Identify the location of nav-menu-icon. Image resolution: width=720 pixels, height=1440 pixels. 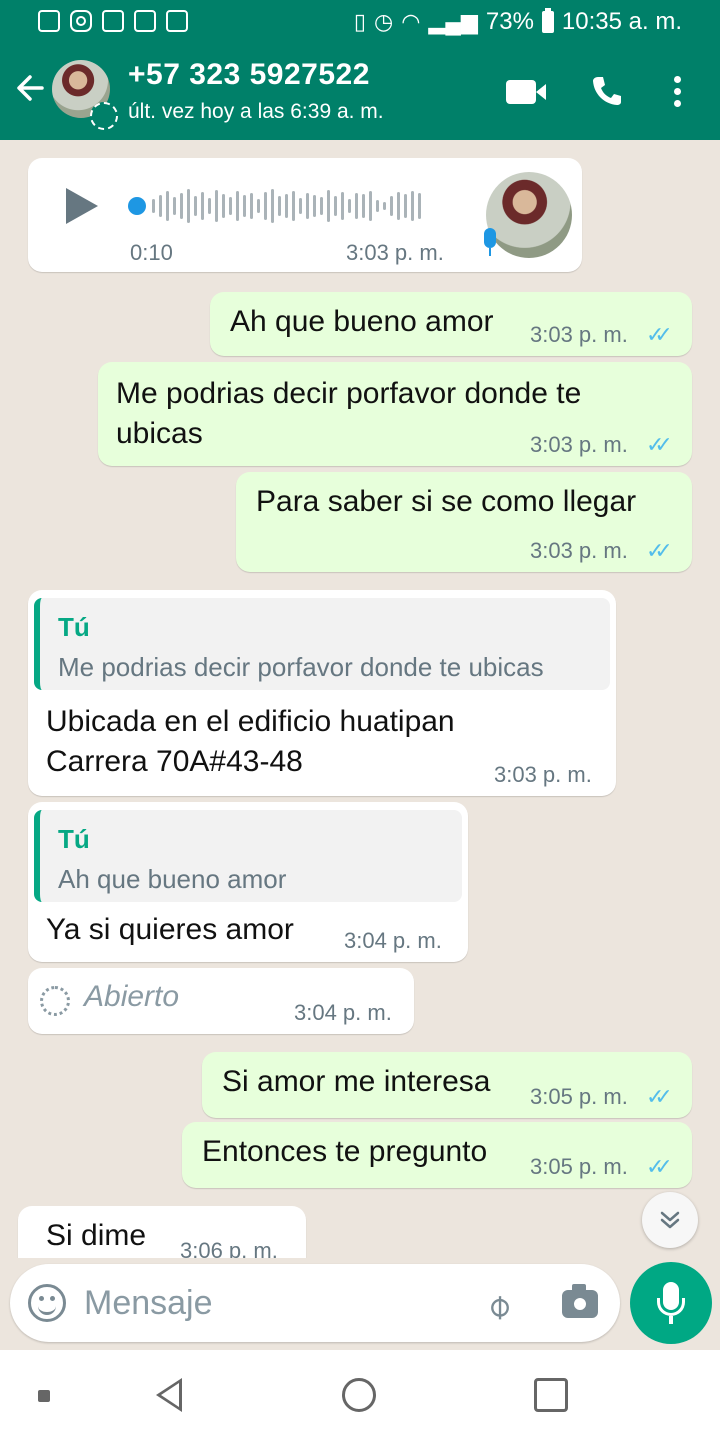
(44, 1396).